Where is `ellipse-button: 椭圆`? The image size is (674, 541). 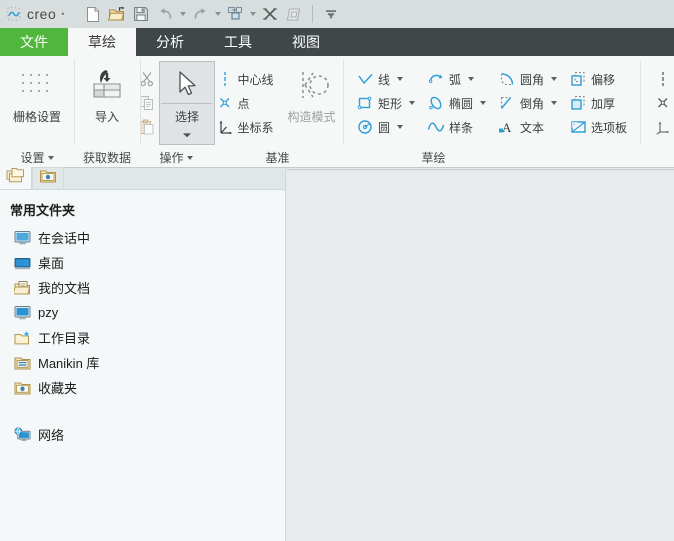
ellipse-button: 椭圆 is located at coordinates (456, 103).